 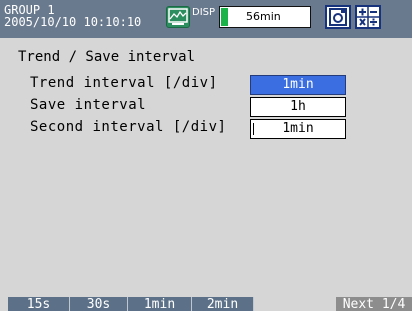 What do you see at coordinates (223, 304) in the screenshot?
I see `softkey-2min: 2min` at bounding box center [223, 304].